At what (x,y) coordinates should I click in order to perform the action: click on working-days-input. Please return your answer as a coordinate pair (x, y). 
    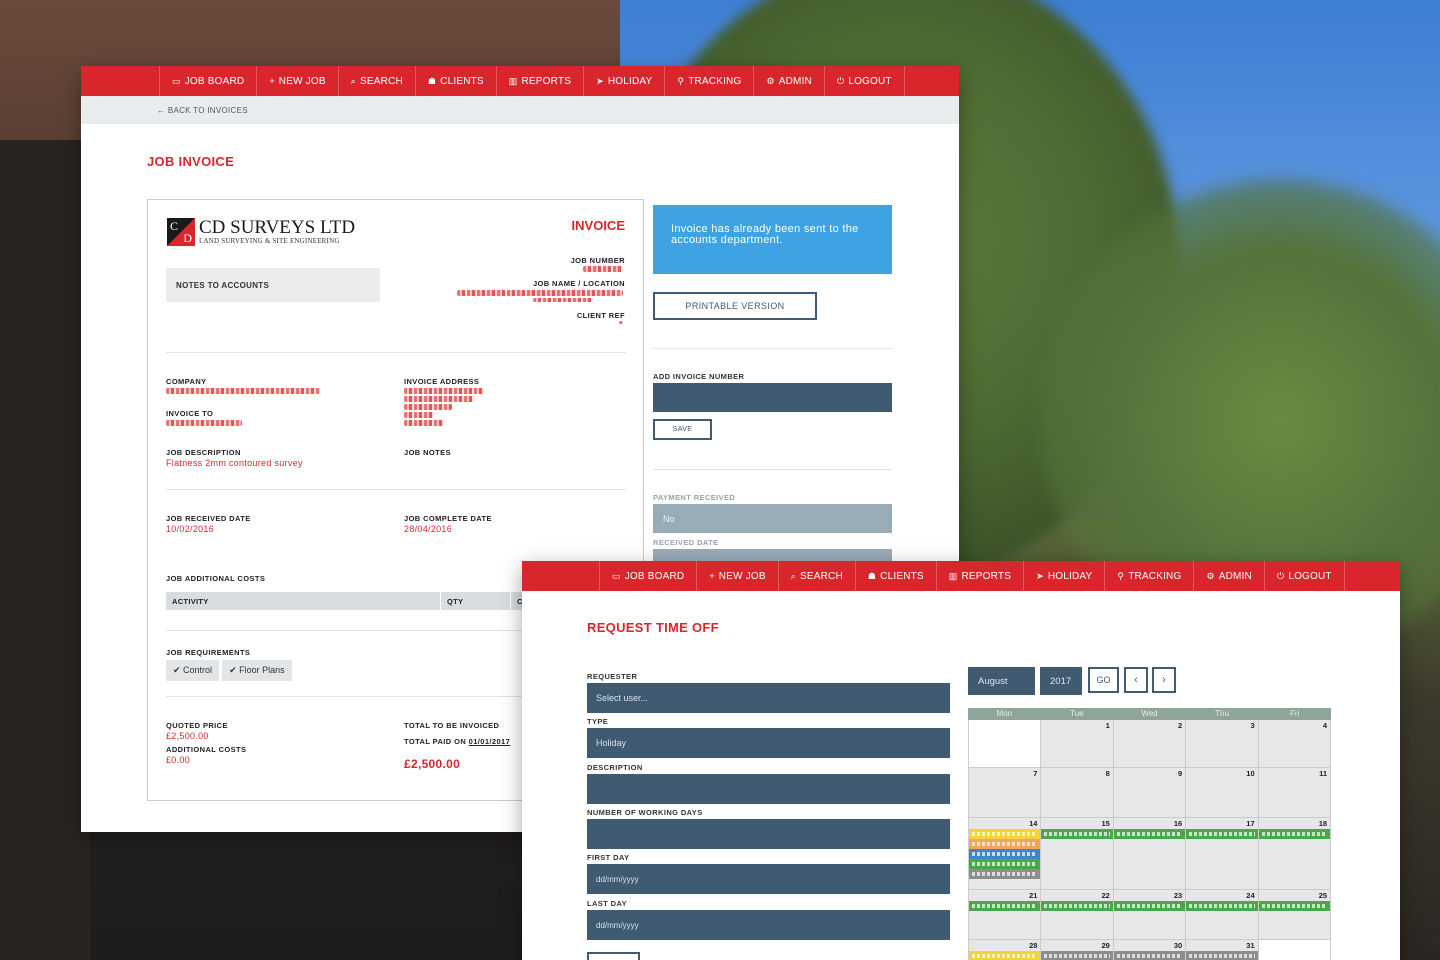
    Looking at the image, I should click on (768, 834).